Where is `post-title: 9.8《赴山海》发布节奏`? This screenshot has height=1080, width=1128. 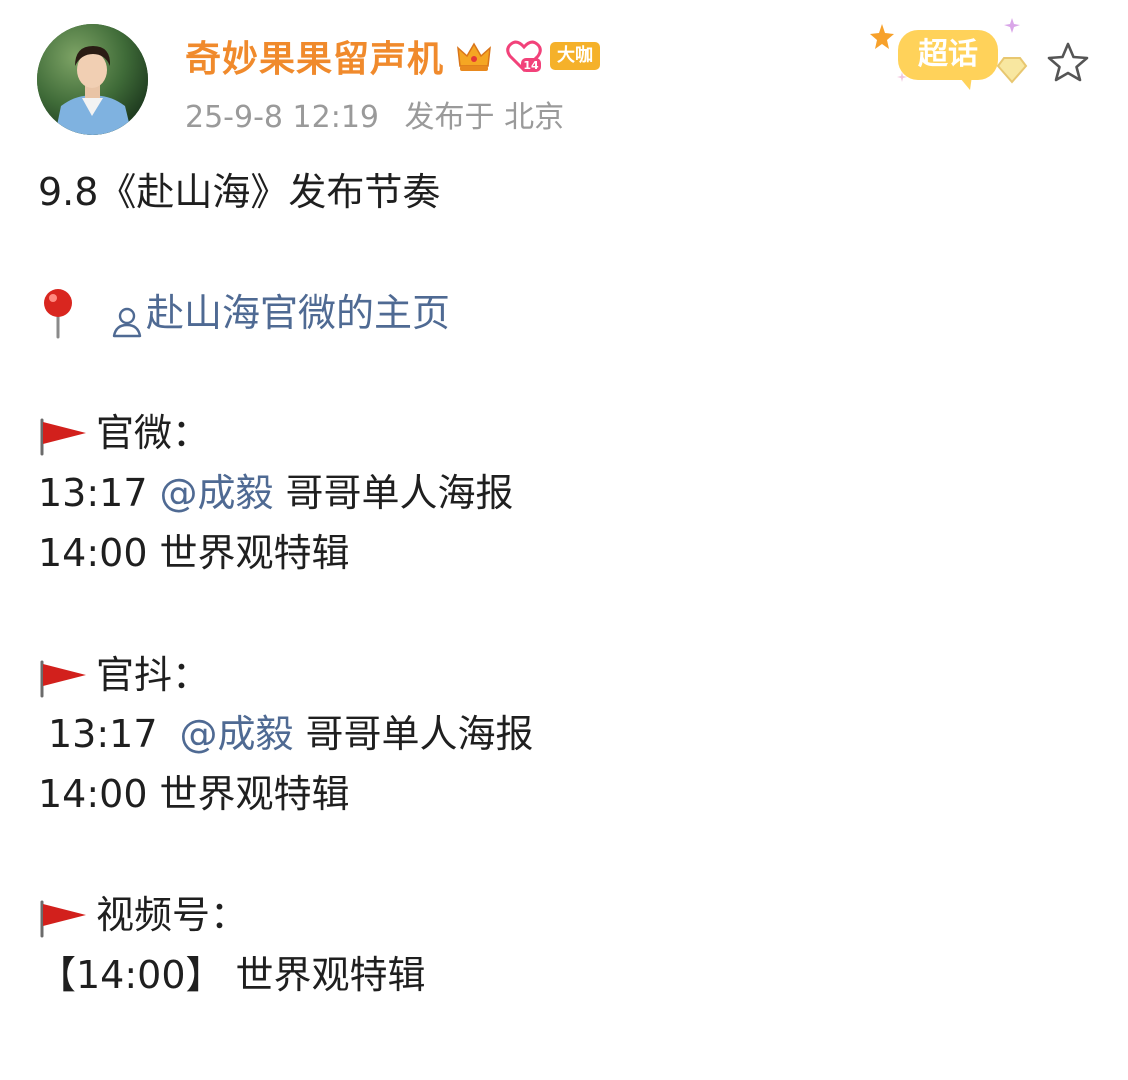 post-title: 9.8《赴山海》发布节奏 is located at coordinates (239, 192).